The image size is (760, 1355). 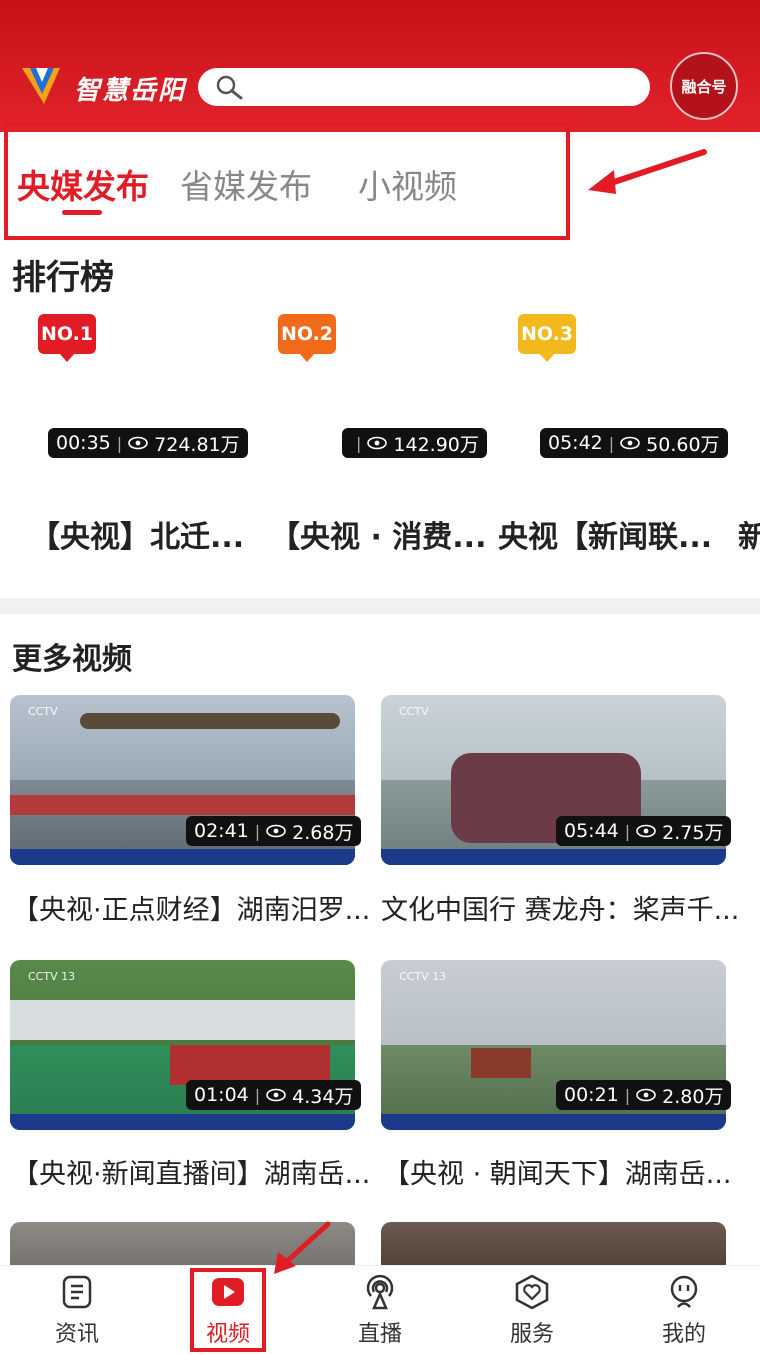 What do you see at coordinates (379, 1334) in the screenshot?
I see `nav-label: 直播` at bounding box center [379, 1334].